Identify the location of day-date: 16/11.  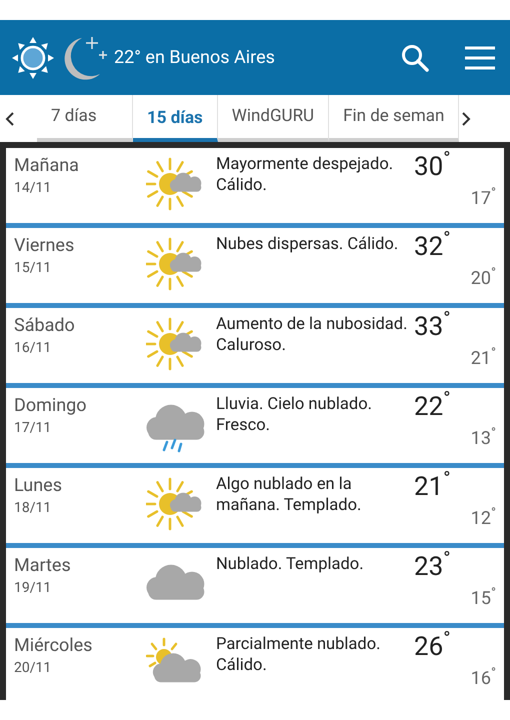
(33, 348).